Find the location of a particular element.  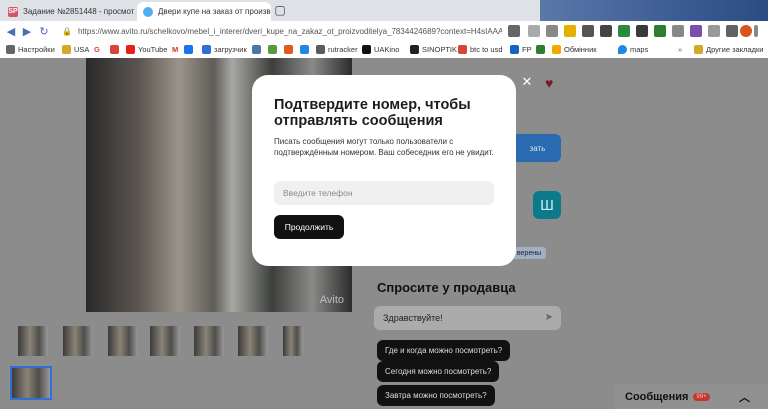

continue-button: Продолжить is located at coordinates (309, 227).